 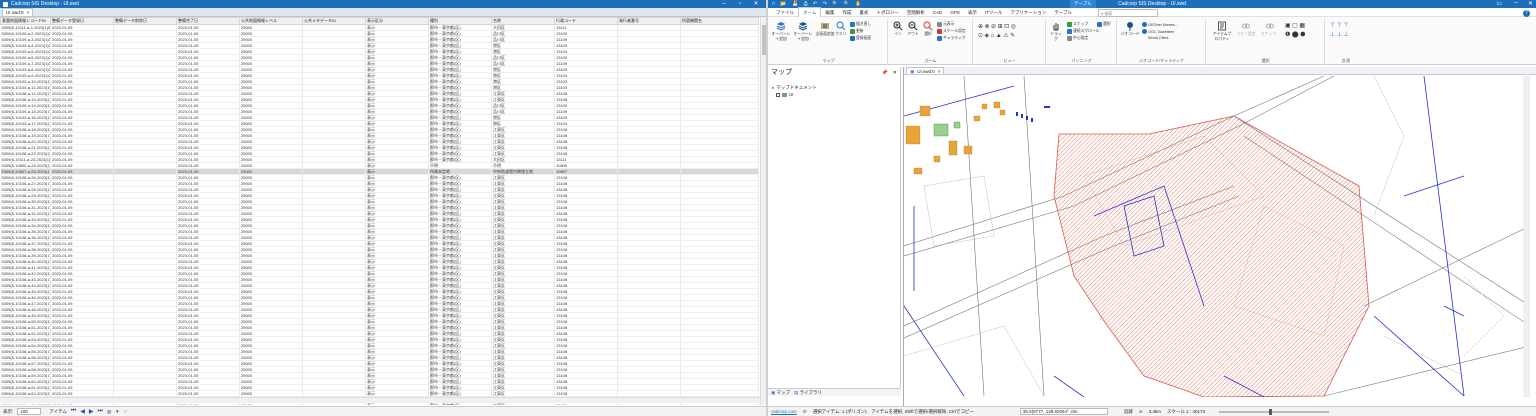 I want to click on overlay-add-button: オーバーレイ追加, so click(x=781, y=31).